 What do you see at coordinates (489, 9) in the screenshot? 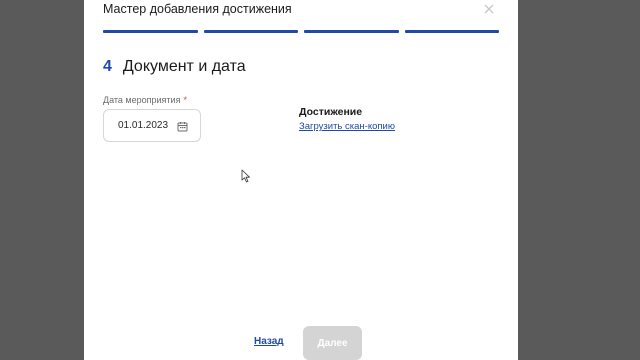
I see `close-icon` at bounding box center [489, 9].